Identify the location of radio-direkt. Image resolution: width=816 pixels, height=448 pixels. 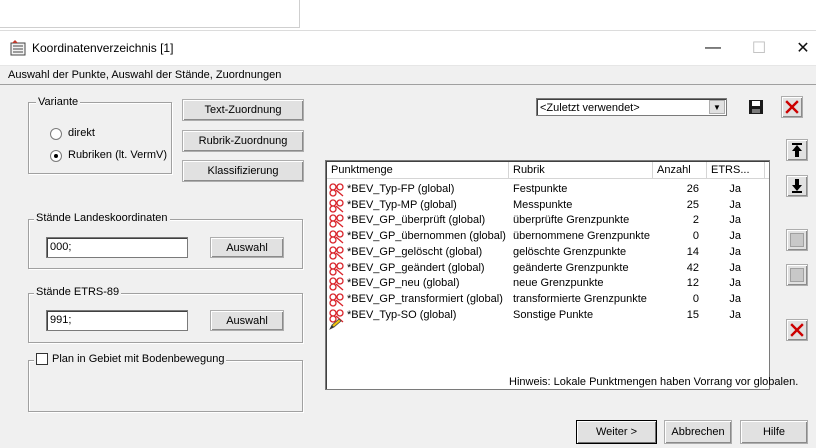
(56, 134).